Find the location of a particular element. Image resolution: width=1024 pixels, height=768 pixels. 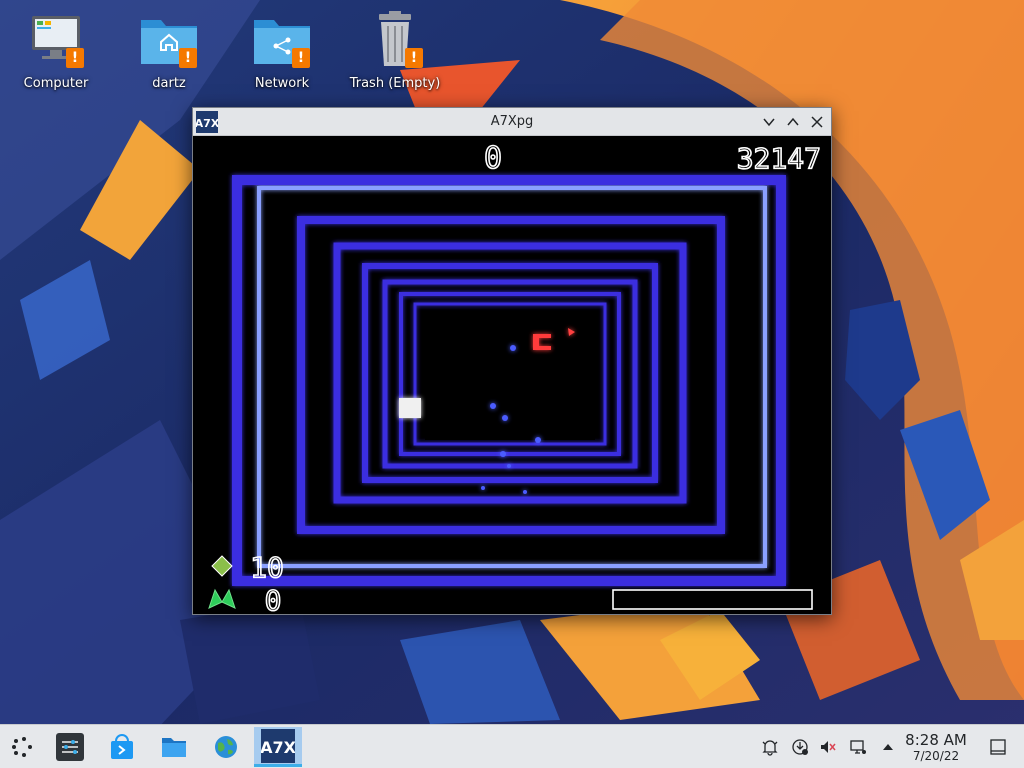

clock-date: 7/20/22 is located at coordinates (936, 756).